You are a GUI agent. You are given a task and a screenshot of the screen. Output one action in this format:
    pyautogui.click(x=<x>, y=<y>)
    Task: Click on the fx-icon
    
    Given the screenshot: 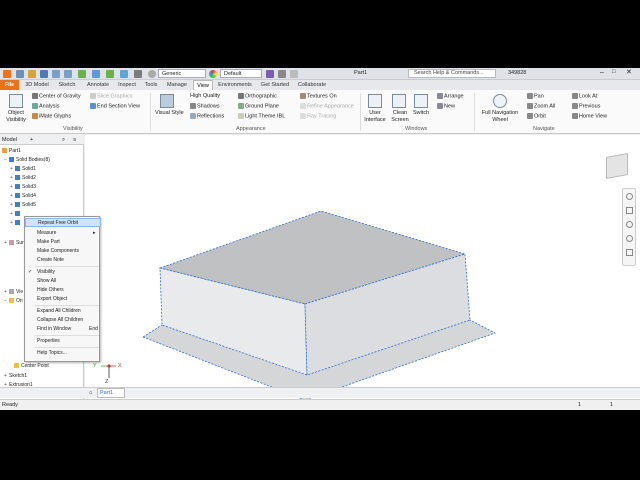 What is the action you would take?
    pyautogui.click(x=282, y=74)
    